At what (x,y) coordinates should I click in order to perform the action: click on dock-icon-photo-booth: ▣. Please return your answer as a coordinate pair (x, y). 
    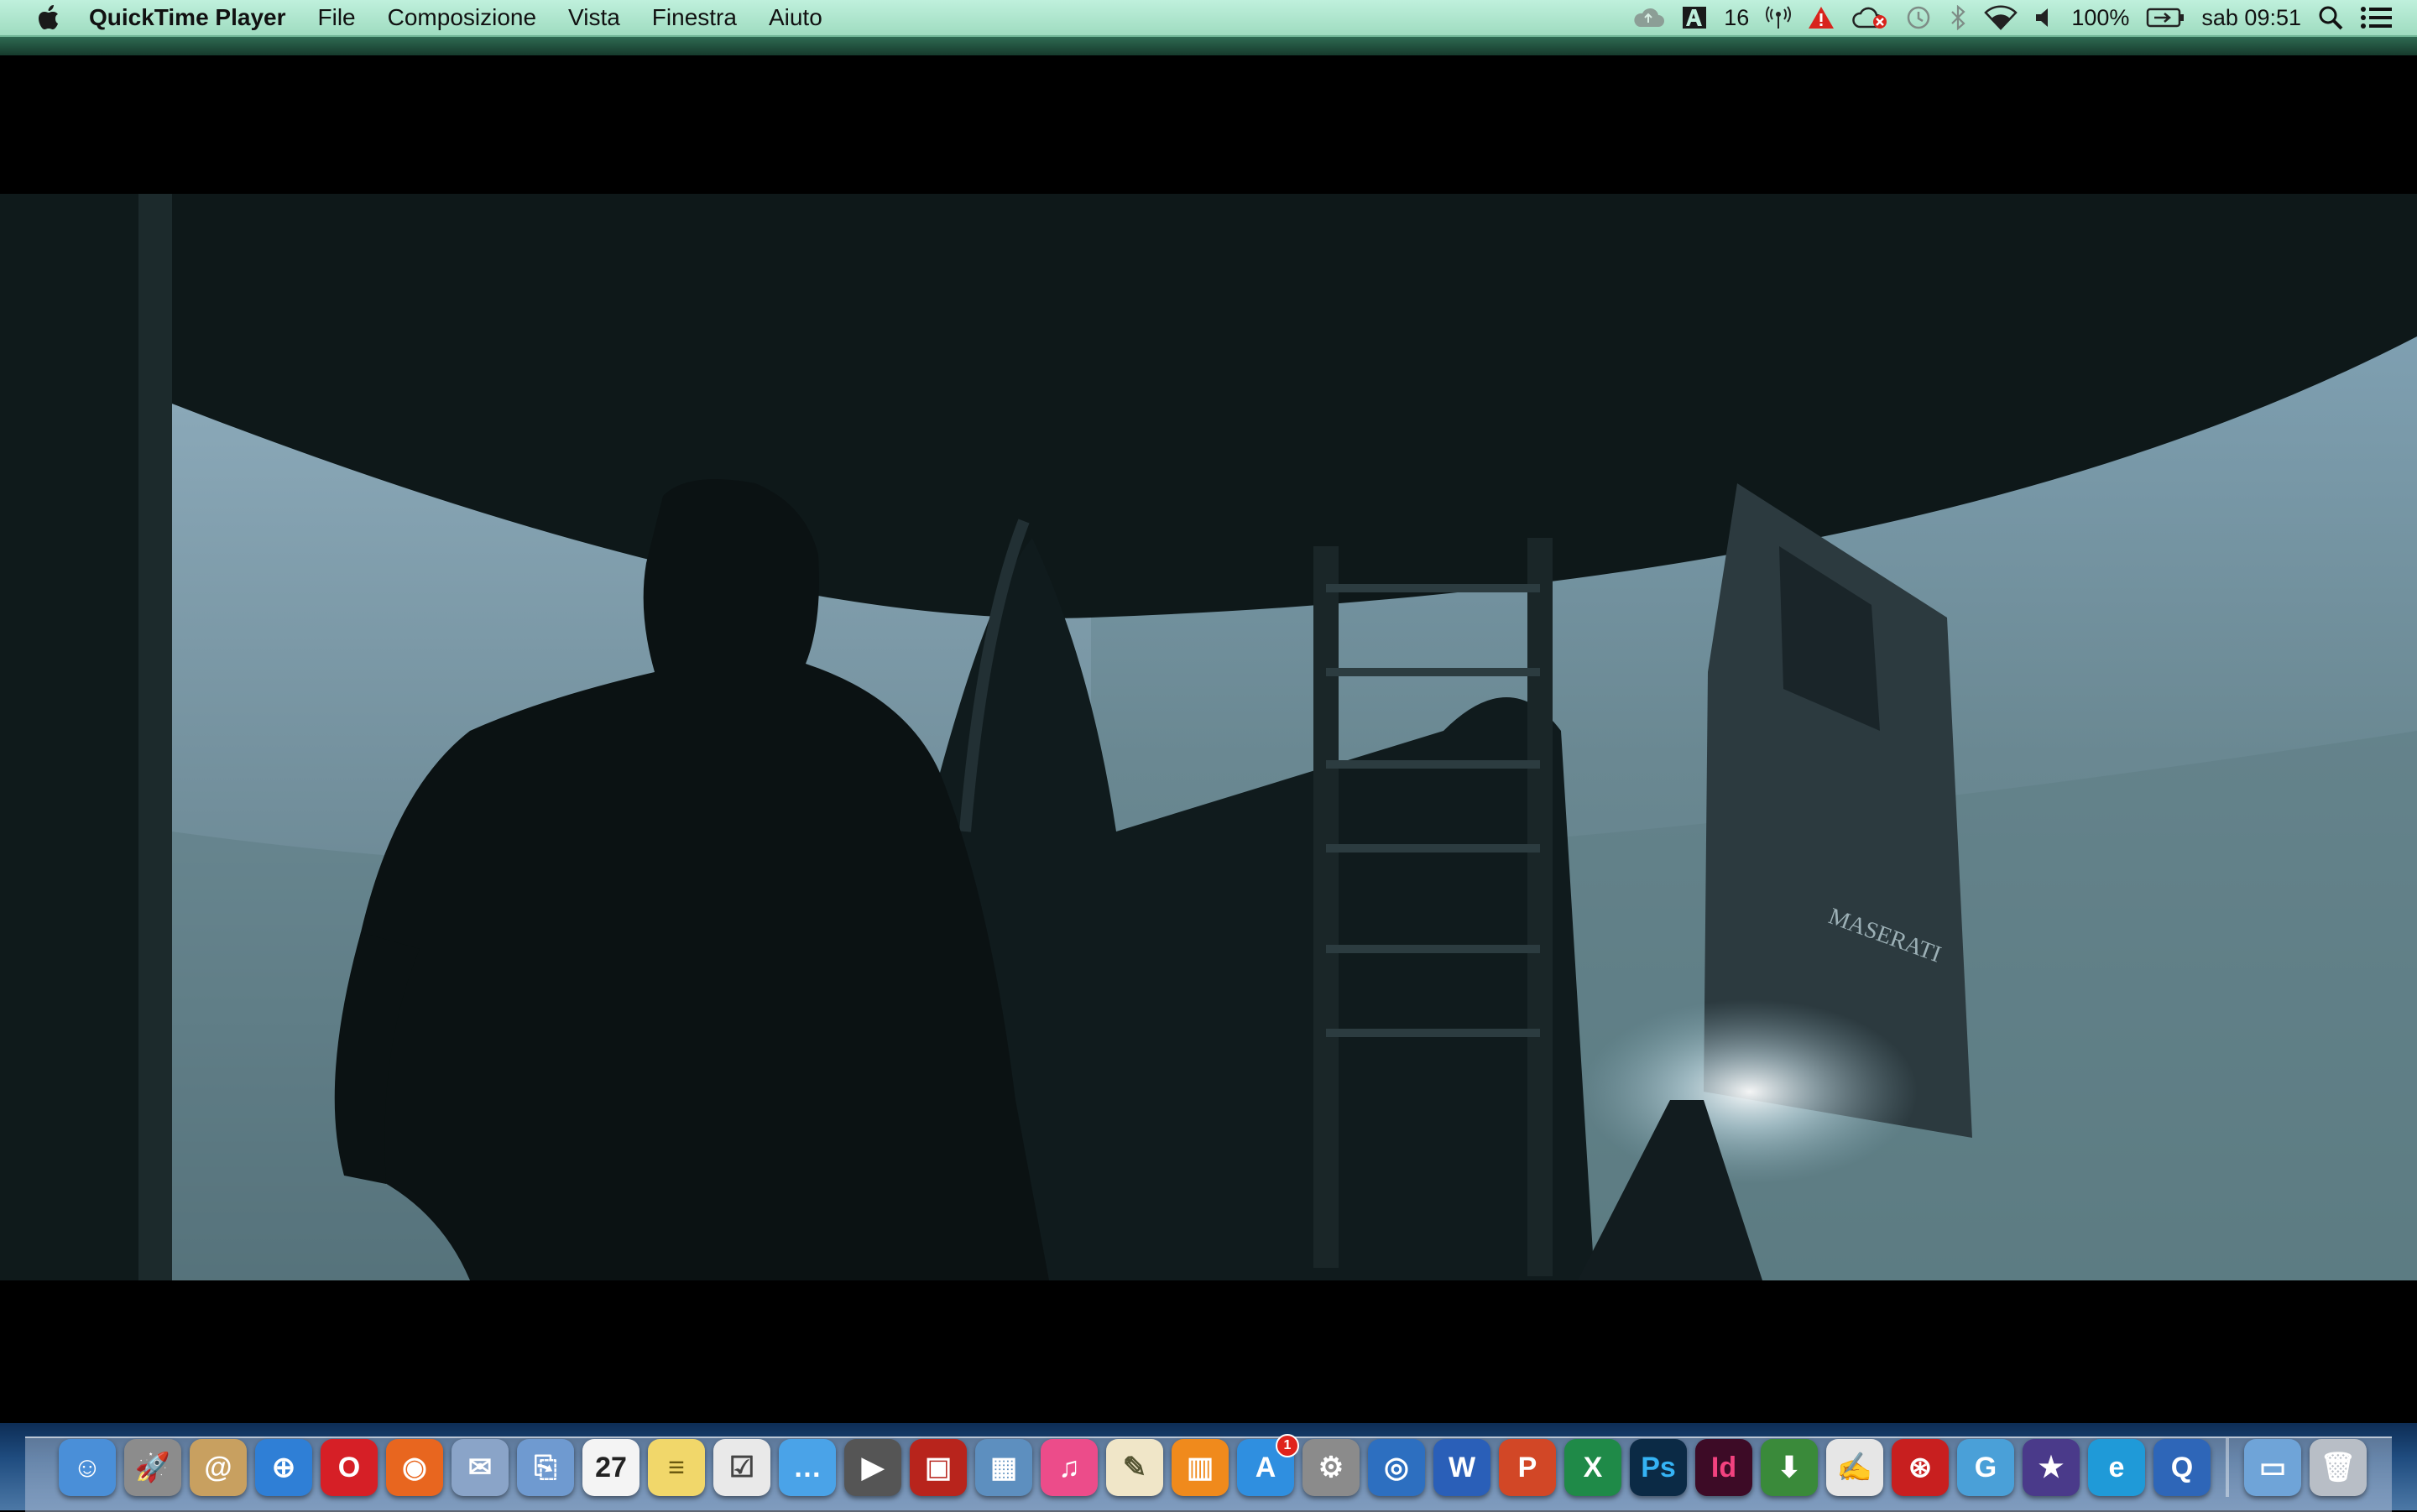
    Looking at the image, I should click on (938, 1467).